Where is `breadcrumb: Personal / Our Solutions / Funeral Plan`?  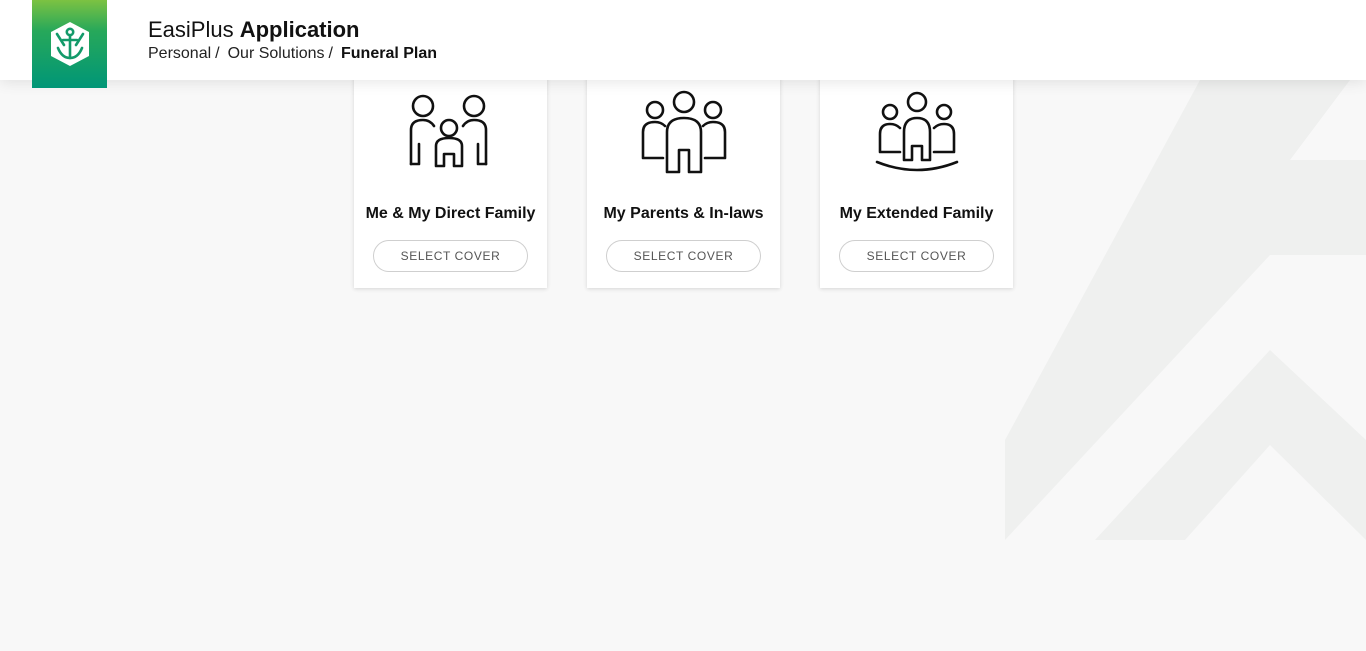
breadcrumb: Personal / Our Solutions / Funeral Plan is located at coordinates (292, 54).